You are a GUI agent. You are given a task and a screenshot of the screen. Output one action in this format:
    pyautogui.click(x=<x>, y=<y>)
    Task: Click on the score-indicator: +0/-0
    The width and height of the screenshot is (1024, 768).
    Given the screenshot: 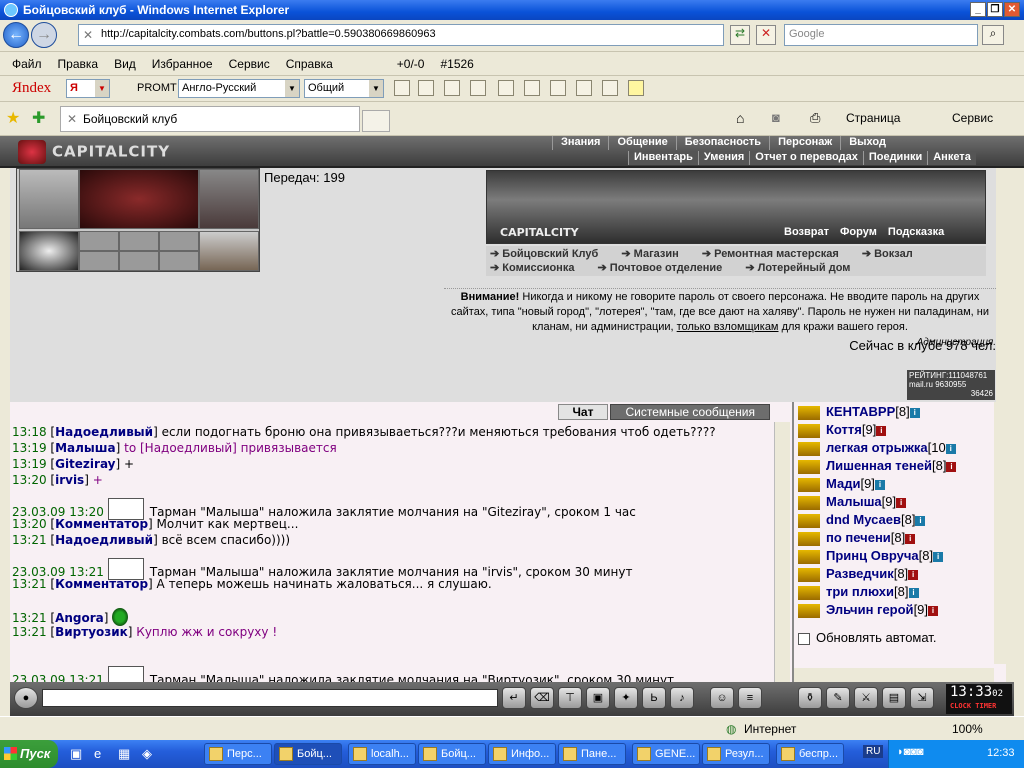 What is the action you would take?
    pyautogui.click(x=411, y=64)
    